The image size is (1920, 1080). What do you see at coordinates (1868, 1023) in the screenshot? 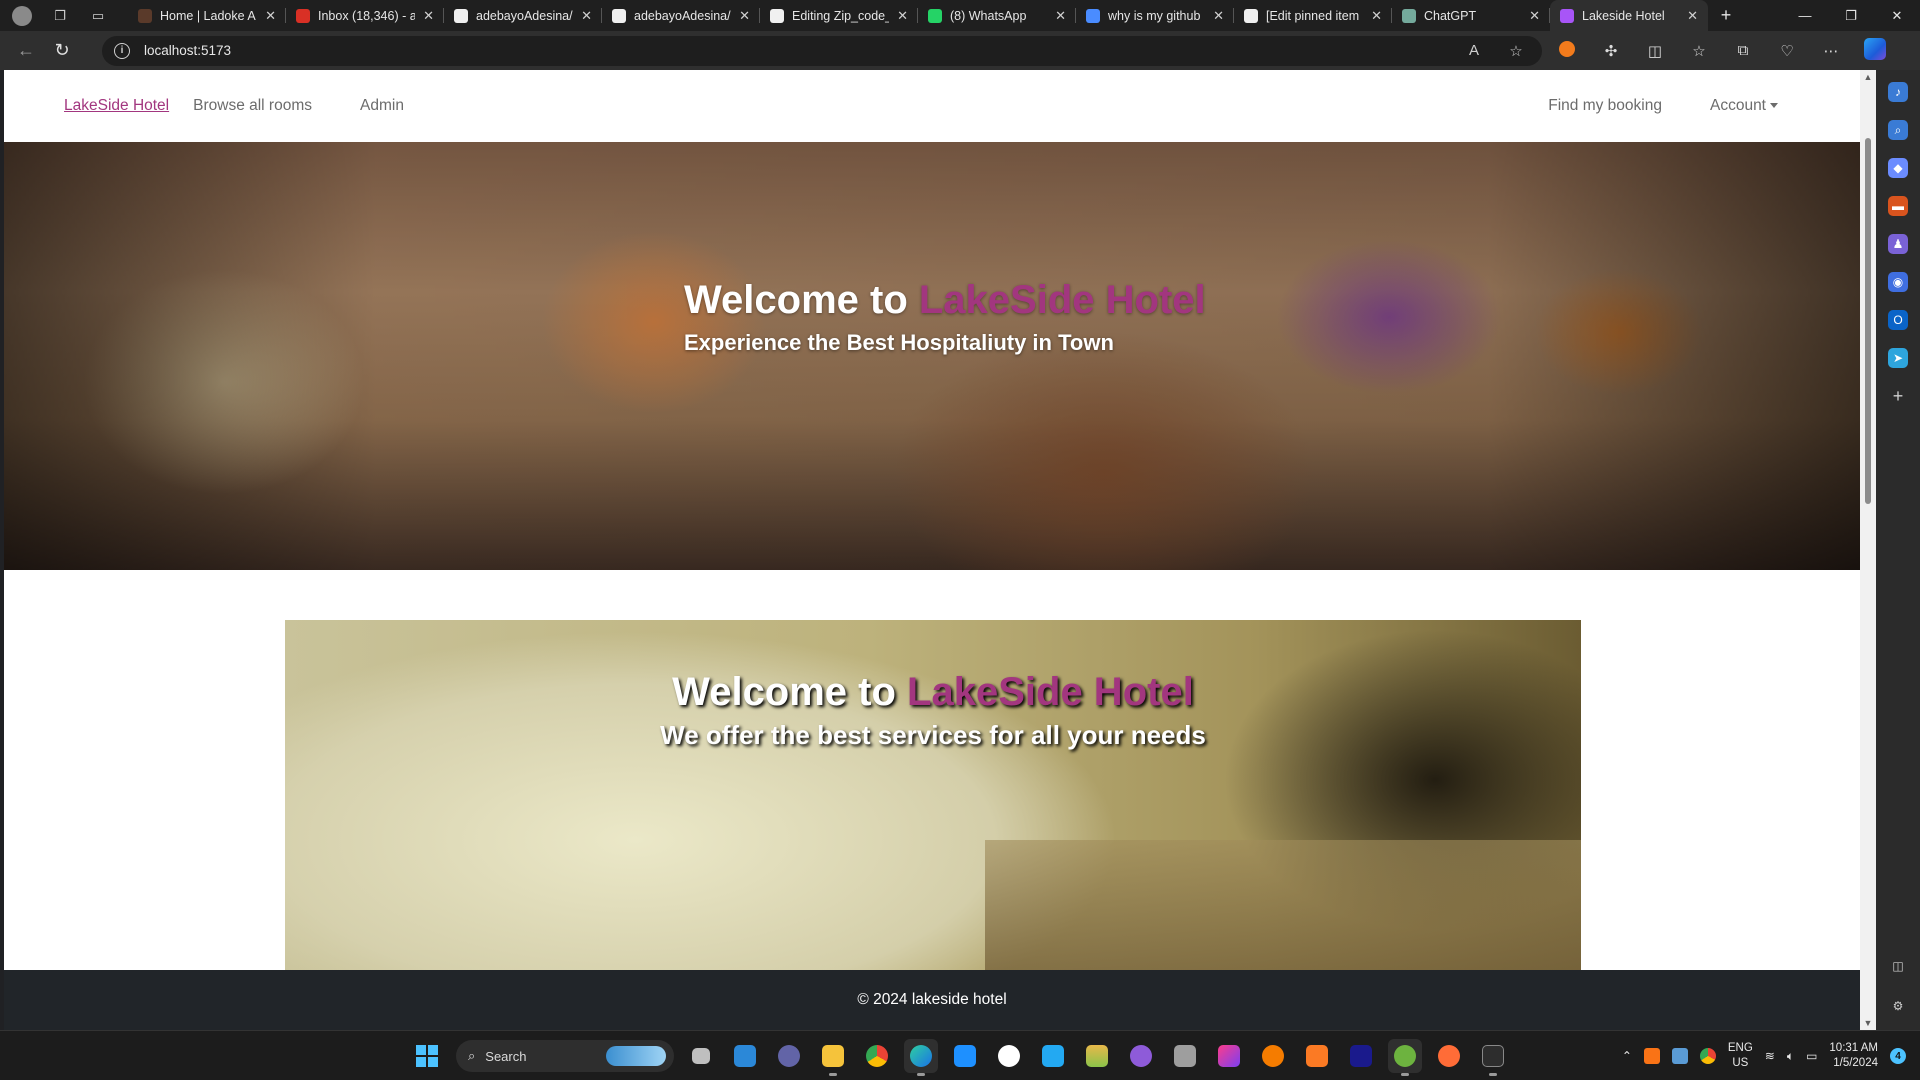
I see `scroll-down-icon: ▼` at bounding box center [1868, 1023].